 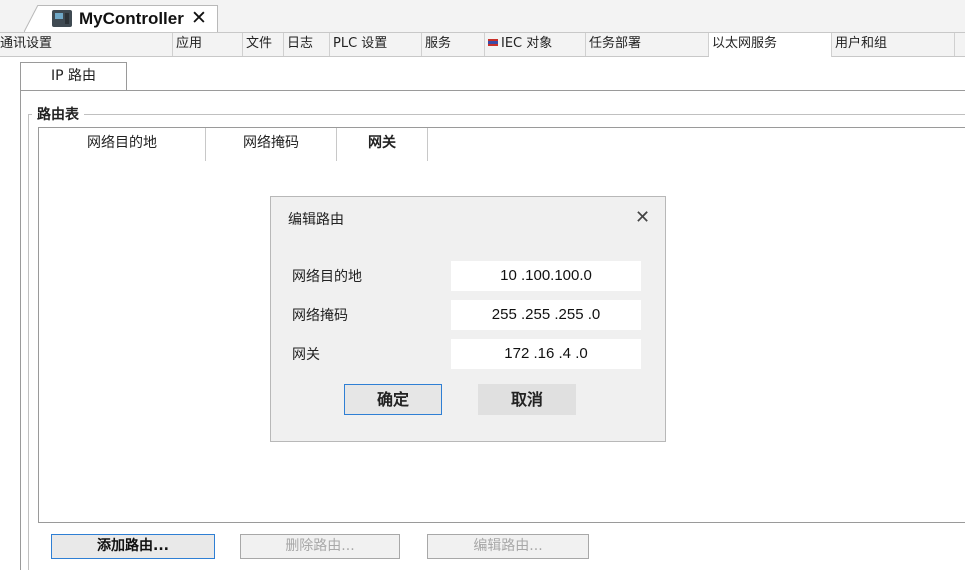 I want to click on menu-item-iec-objects-label: IEC 对象, so click(x=527, y=43).